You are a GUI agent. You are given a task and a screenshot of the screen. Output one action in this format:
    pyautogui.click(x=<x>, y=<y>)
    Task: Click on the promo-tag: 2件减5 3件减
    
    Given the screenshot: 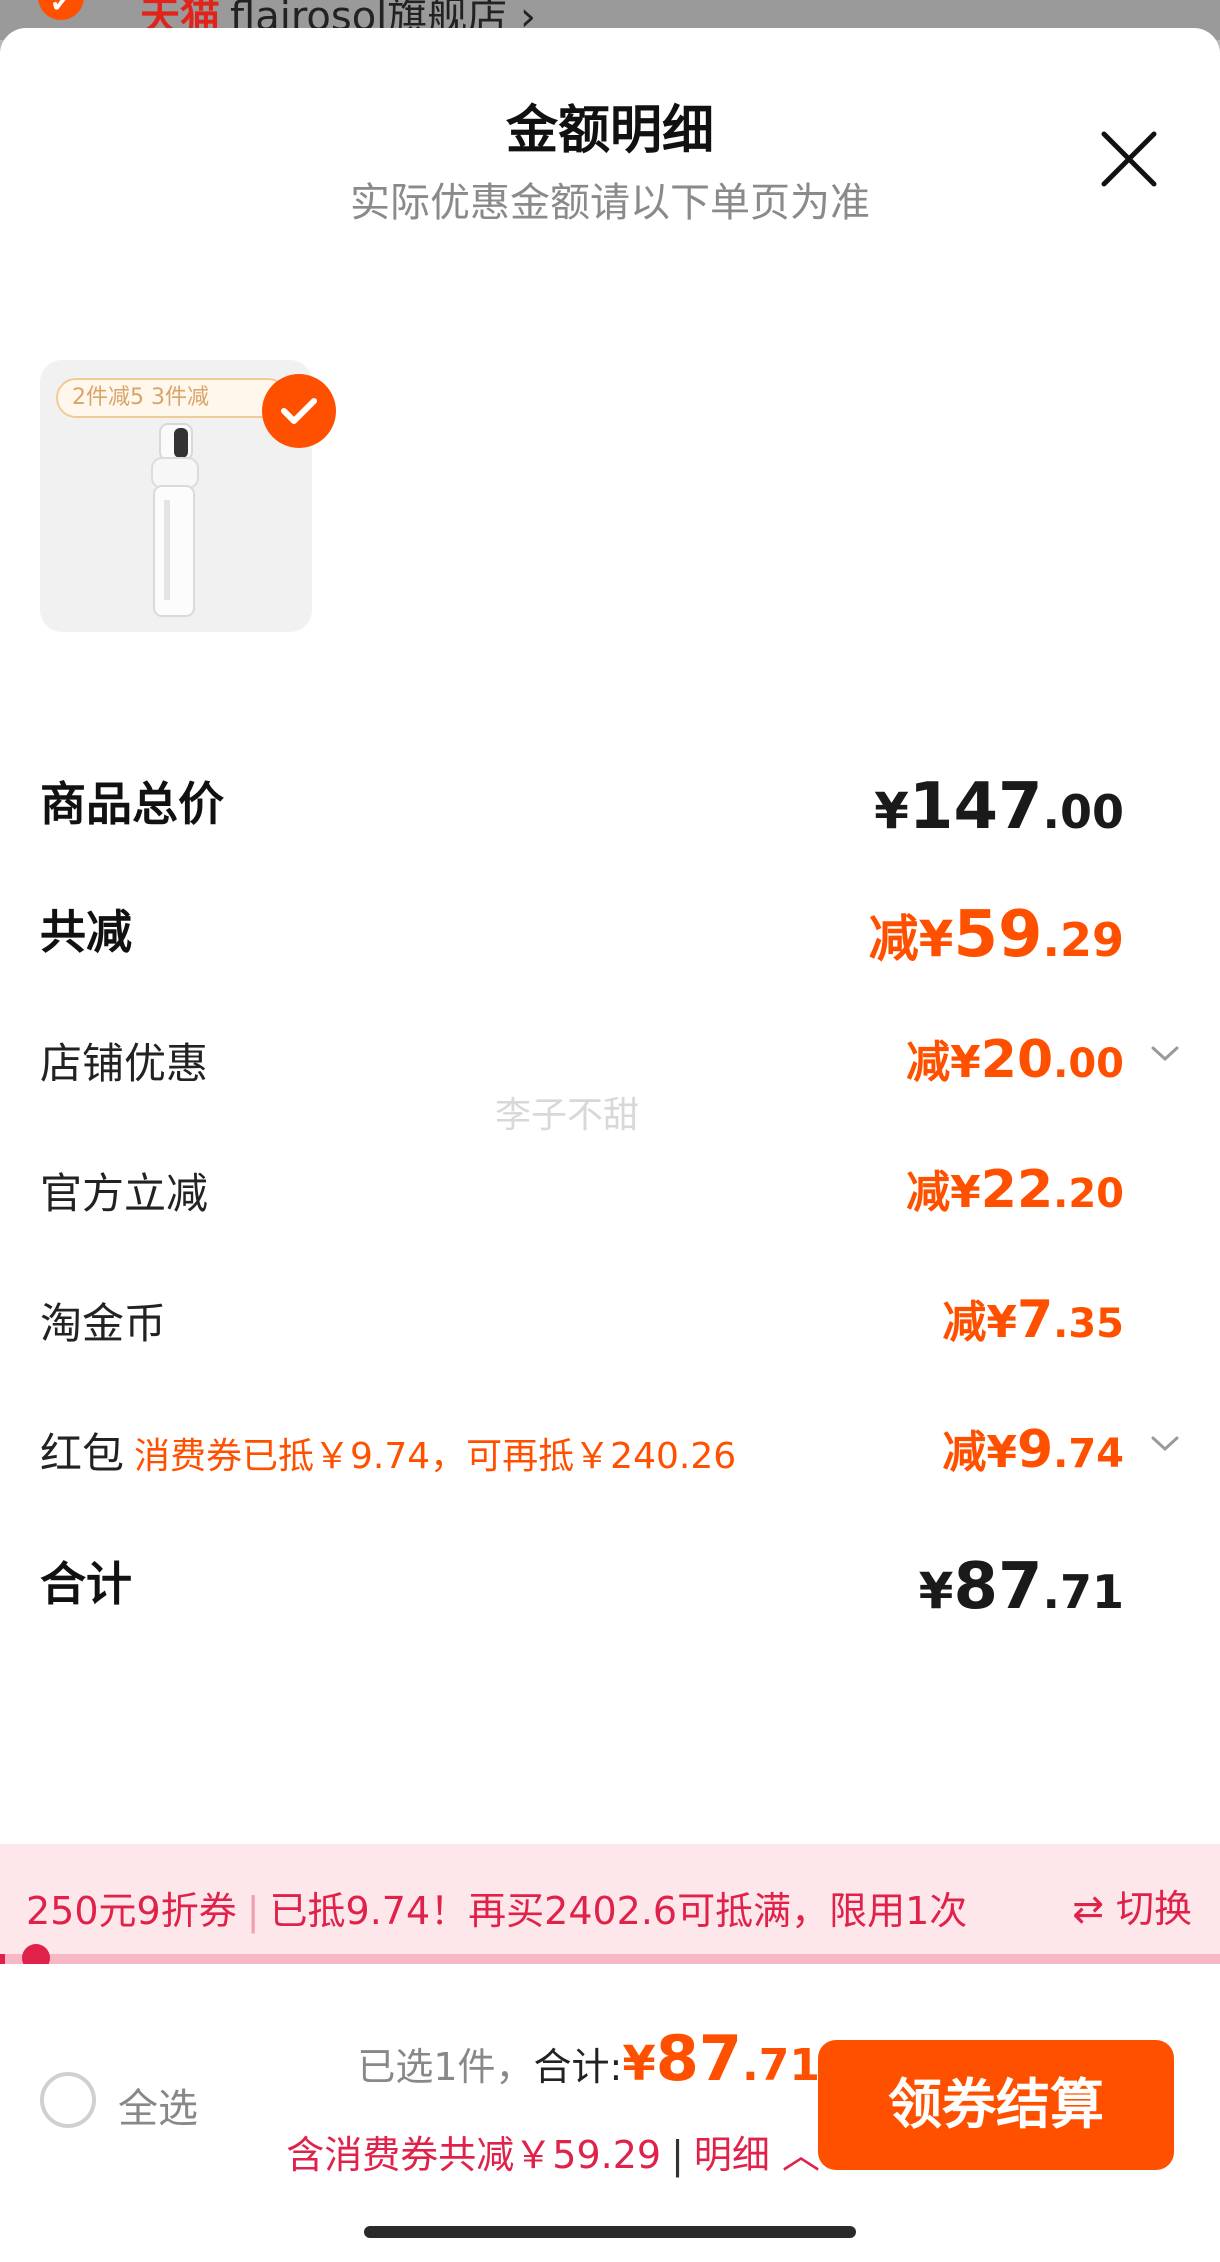 What is the action you would take?
    pyautogui.click(x=172, y=398)
    